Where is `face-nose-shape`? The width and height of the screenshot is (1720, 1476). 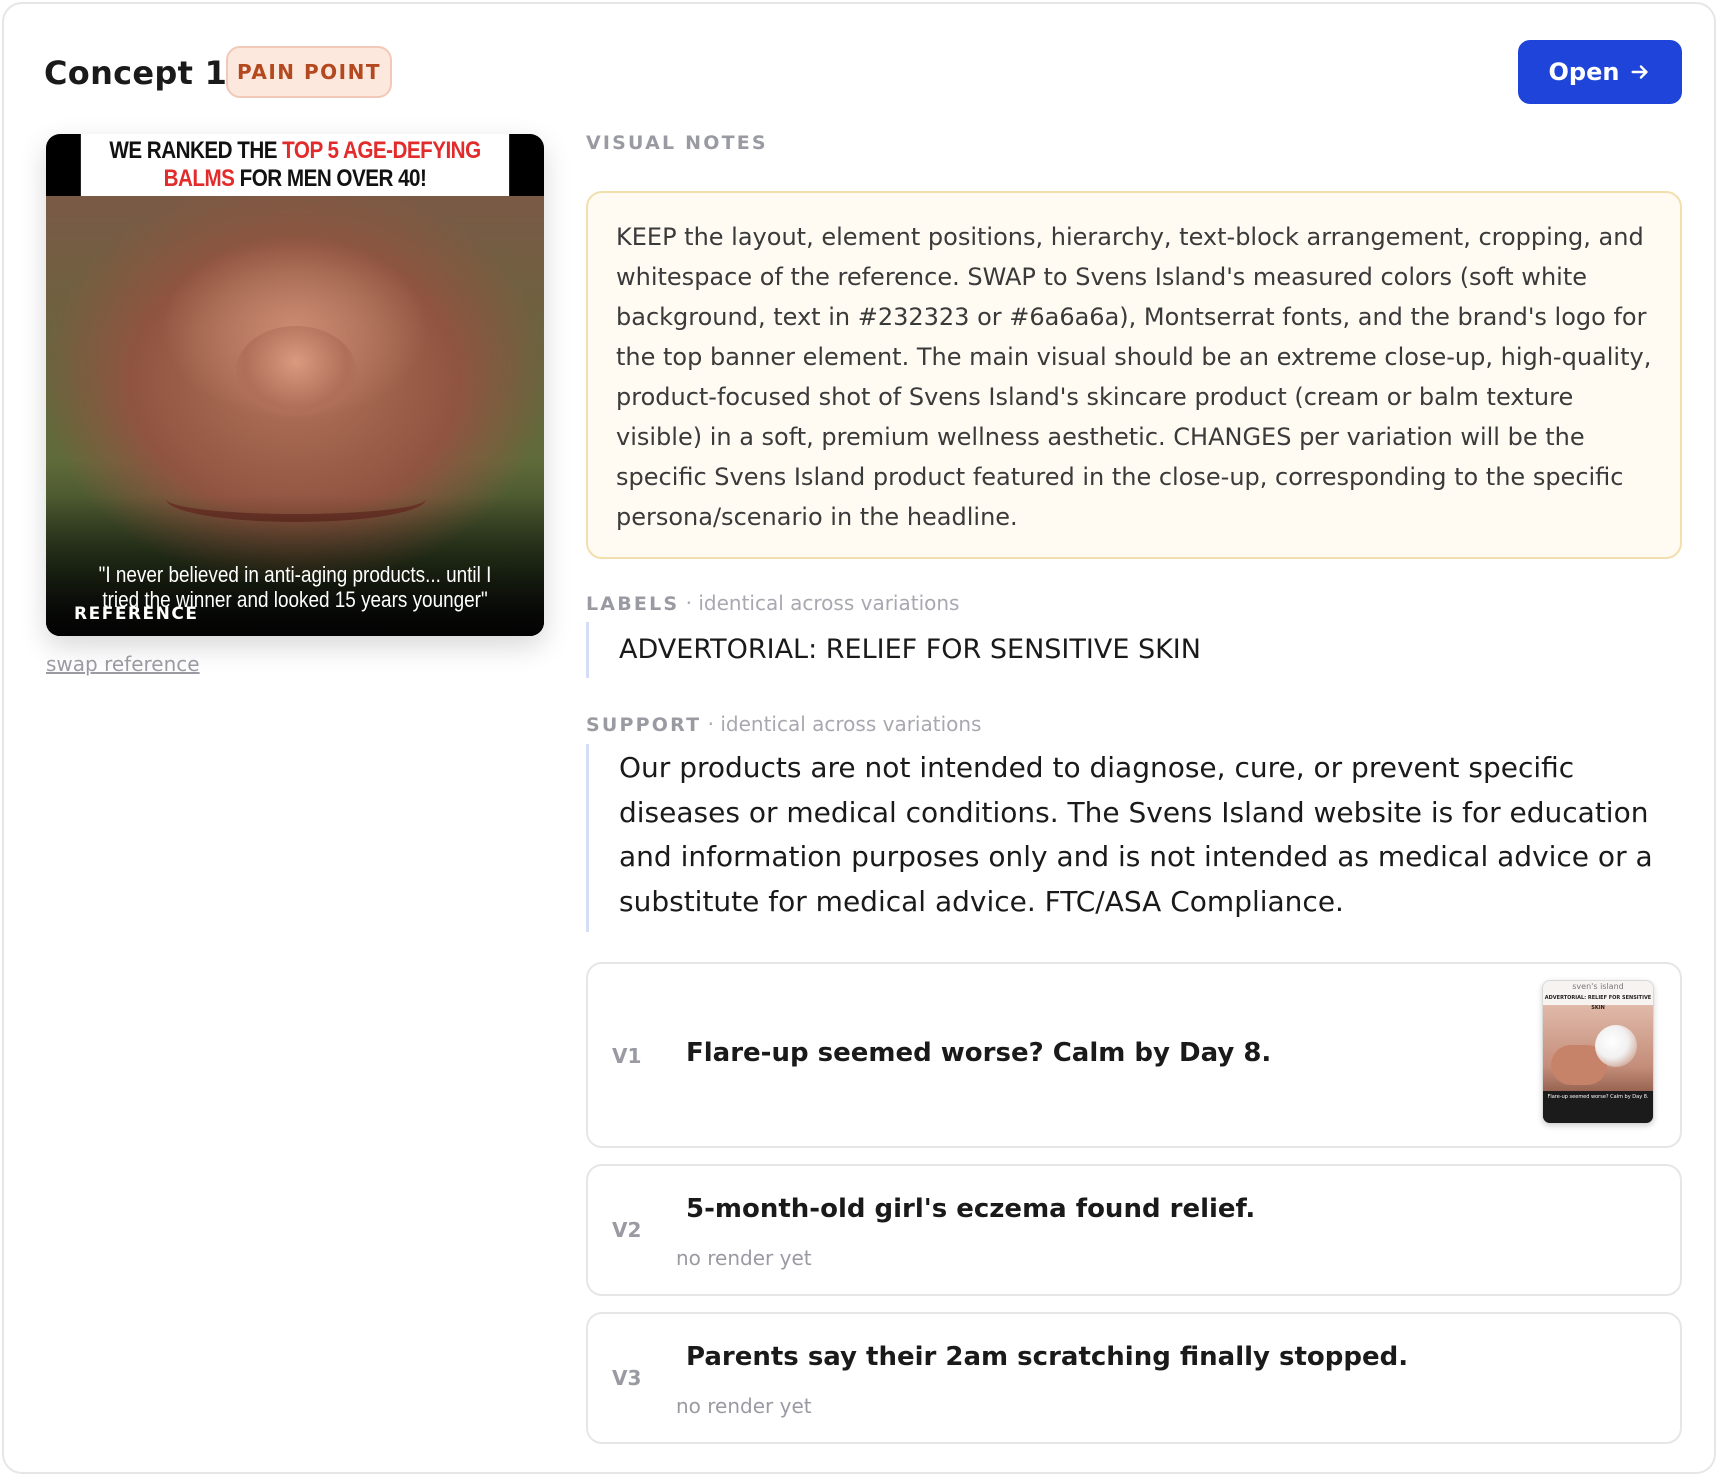 face-nose-shape is located at coordinates (296, 371).